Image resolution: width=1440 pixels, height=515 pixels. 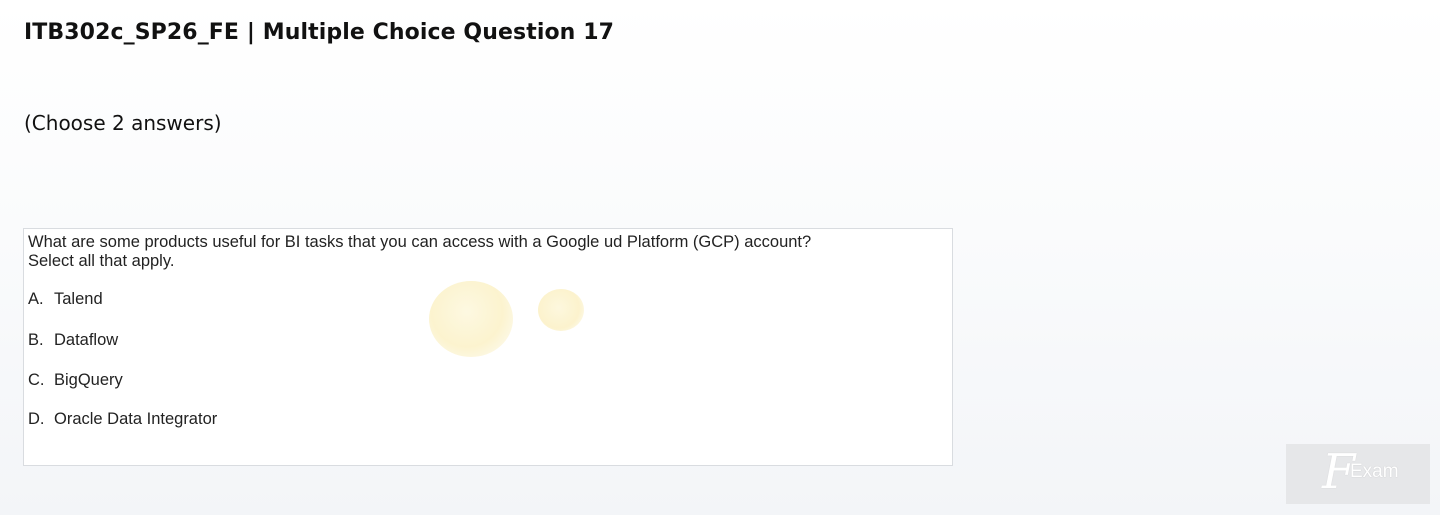 I want to click on option-letter: C., so click(x=36, y=380).